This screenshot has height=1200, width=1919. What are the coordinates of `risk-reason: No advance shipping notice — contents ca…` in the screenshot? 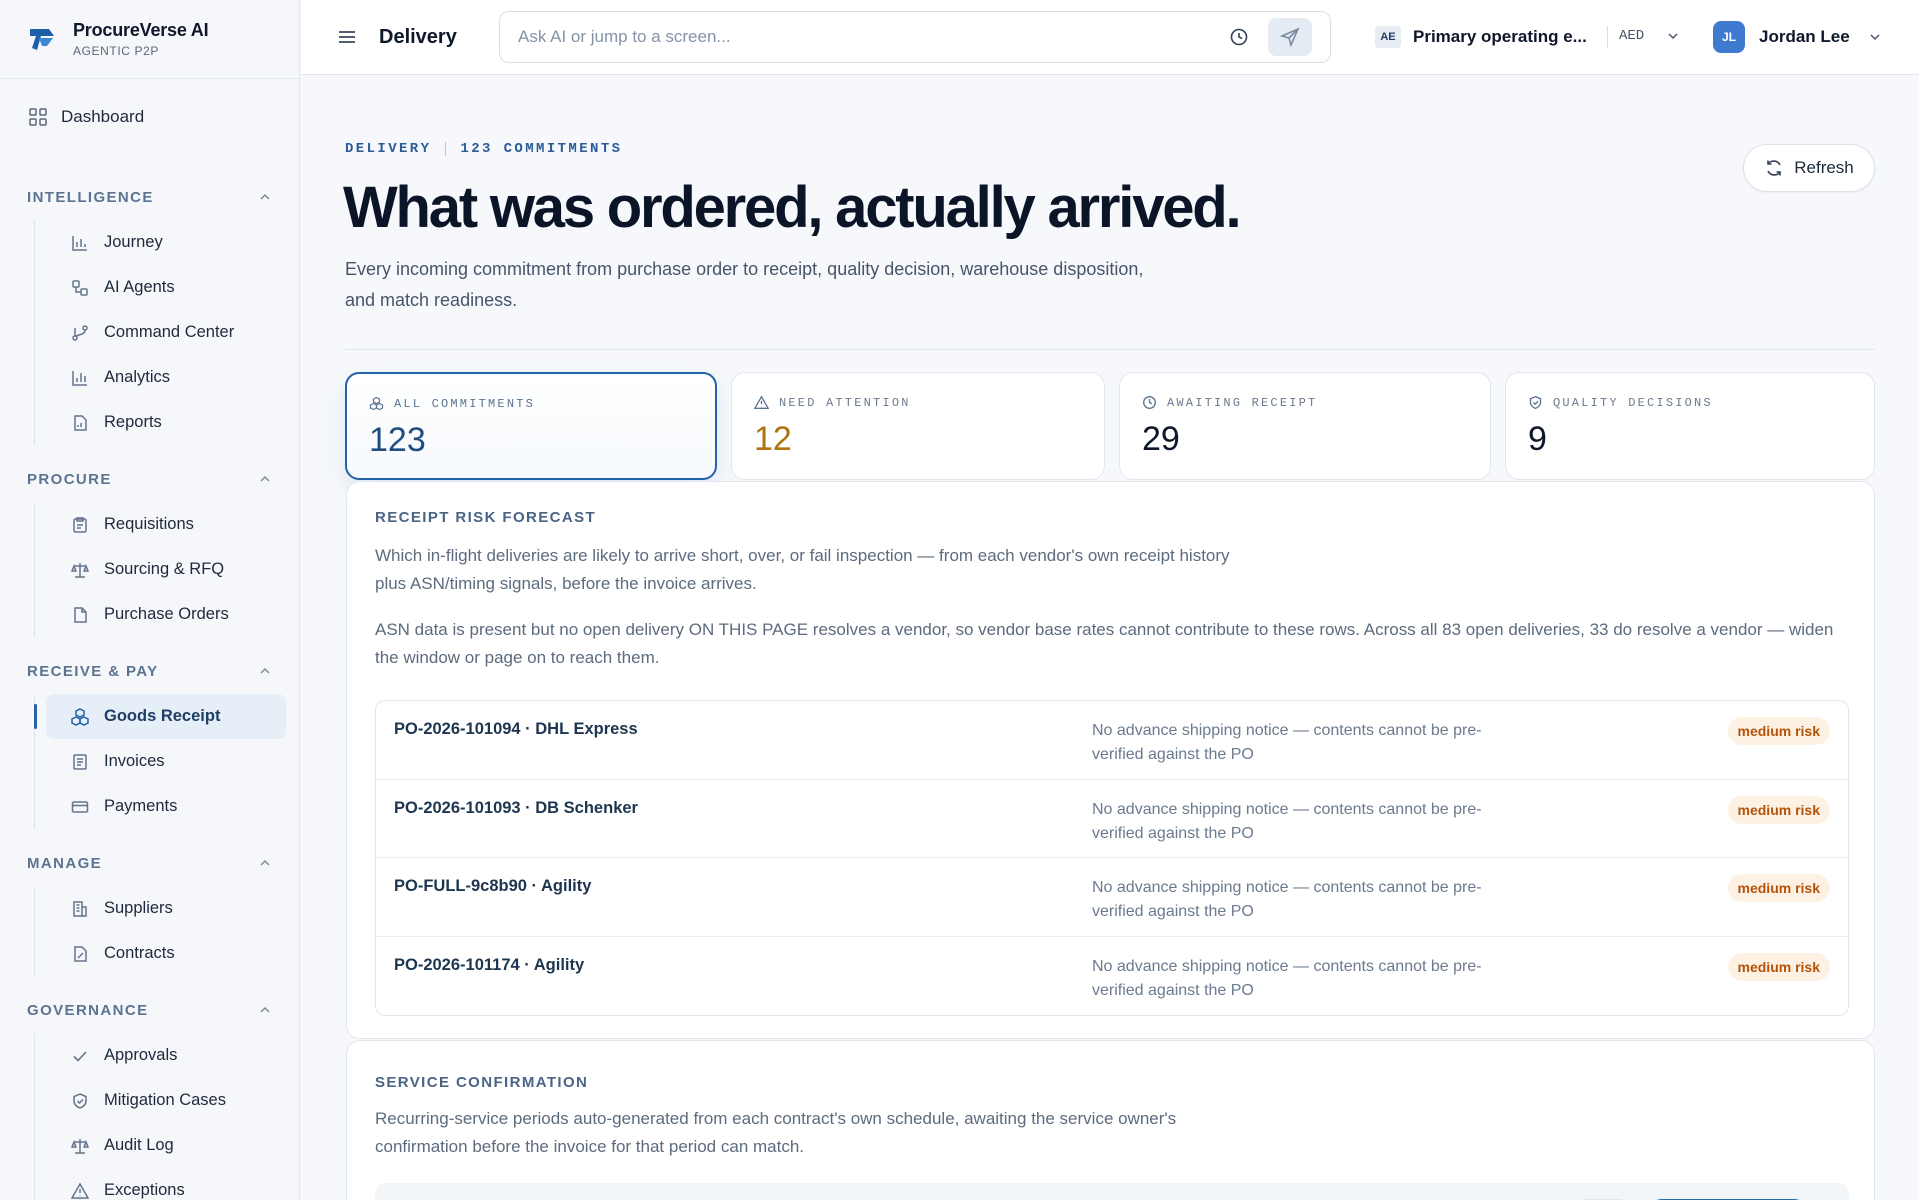 It's located at (1287, 978).